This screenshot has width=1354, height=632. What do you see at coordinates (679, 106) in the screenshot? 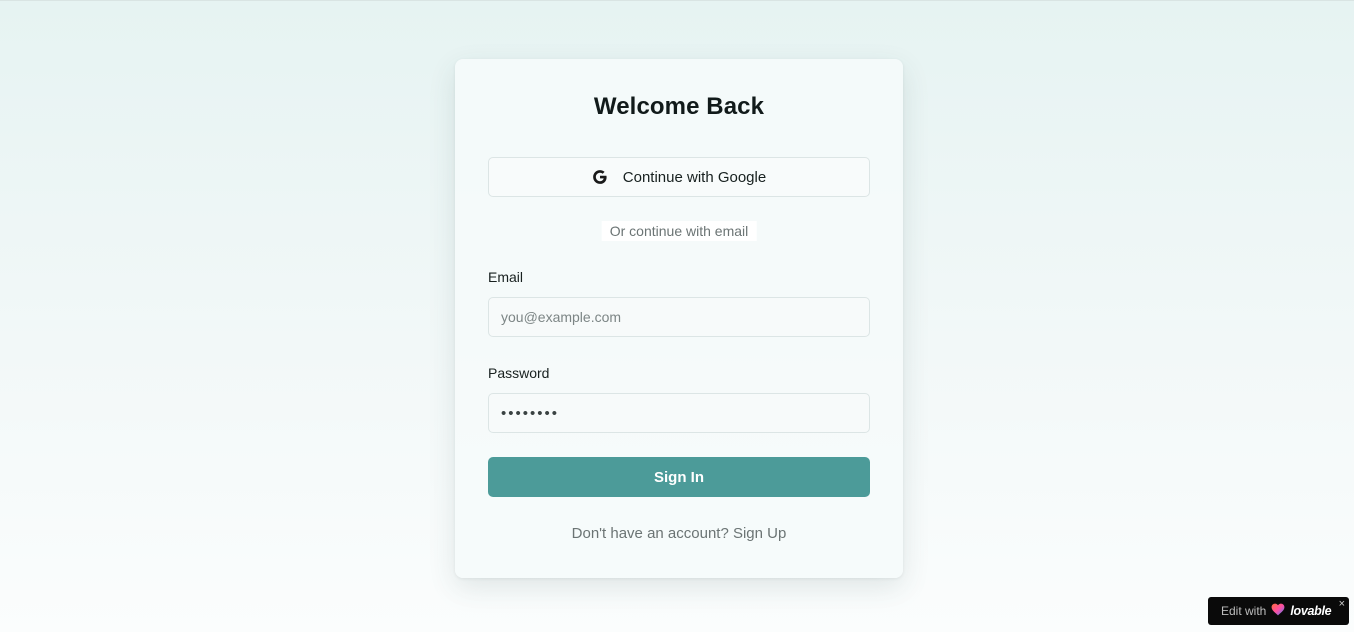
I see `page-title: Welcome Back` at bounding box center [679, 106].